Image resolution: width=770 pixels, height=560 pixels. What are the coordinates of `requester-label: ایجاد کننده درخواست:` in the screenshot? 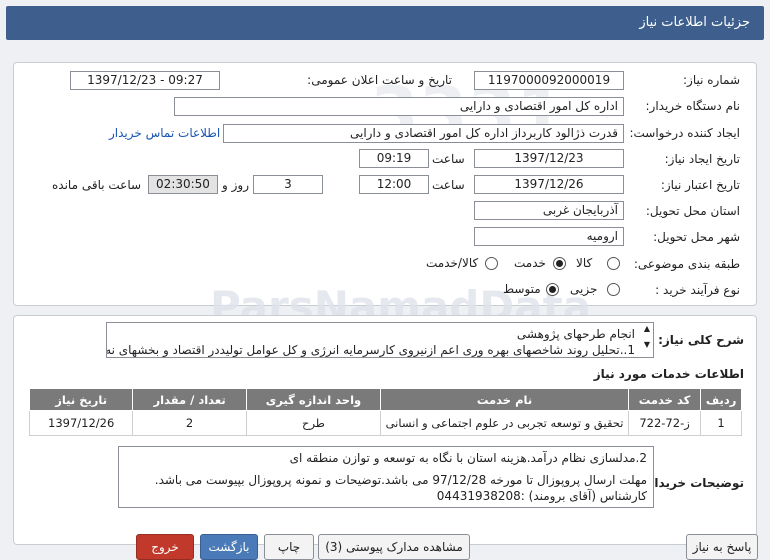 It's located at (684, 133).